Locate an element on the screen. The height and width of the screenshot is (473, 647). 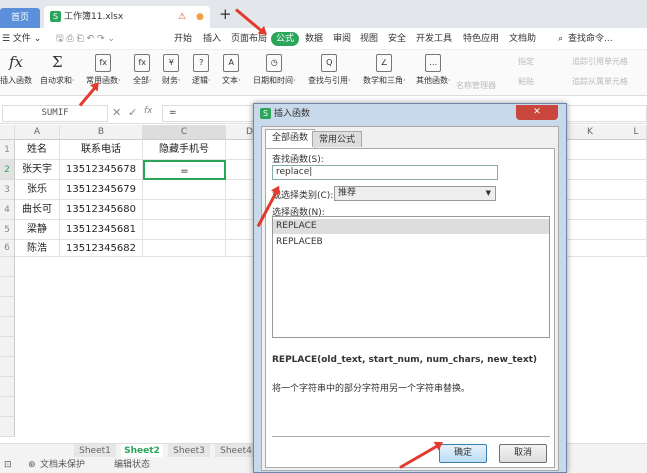
tab-home: 首页 is located at coordinates (20, 18).